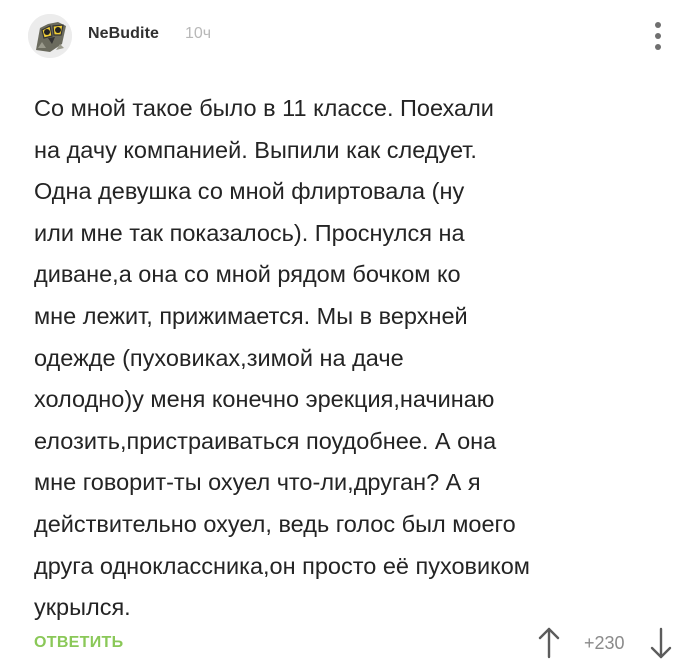  I want to click on author-name: NeBudite, so click(123, 34).